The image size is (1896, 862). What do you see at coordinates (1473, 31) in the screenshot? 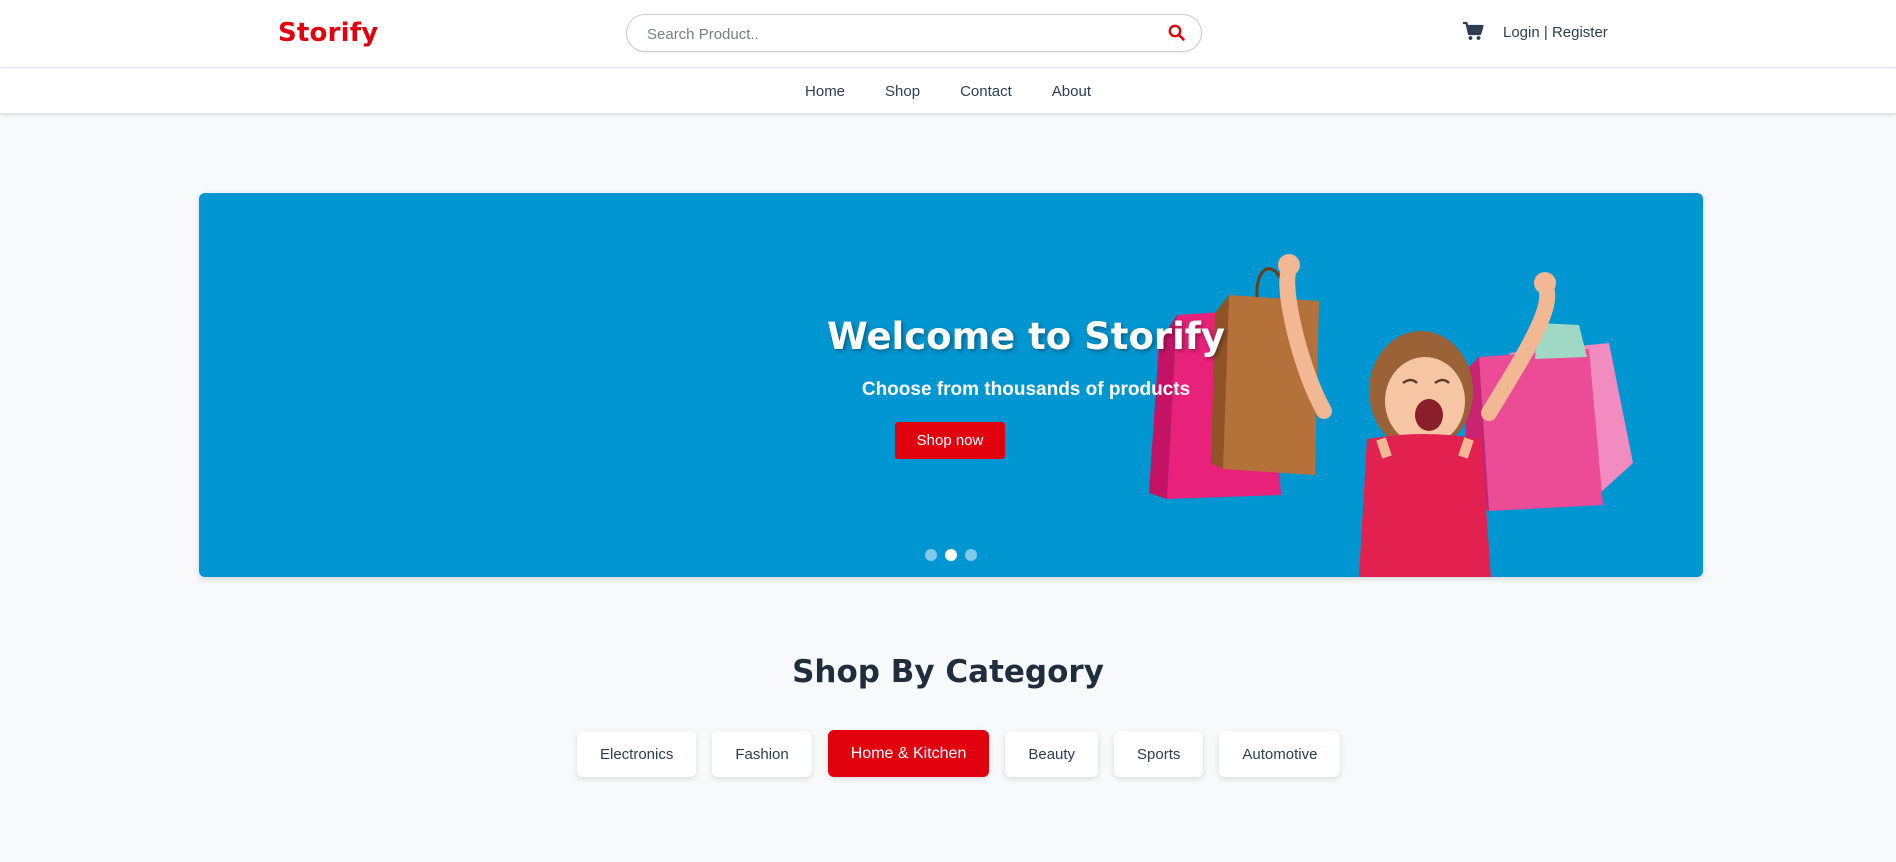
I see `cart-icon` at bounding box center [1473, 31].